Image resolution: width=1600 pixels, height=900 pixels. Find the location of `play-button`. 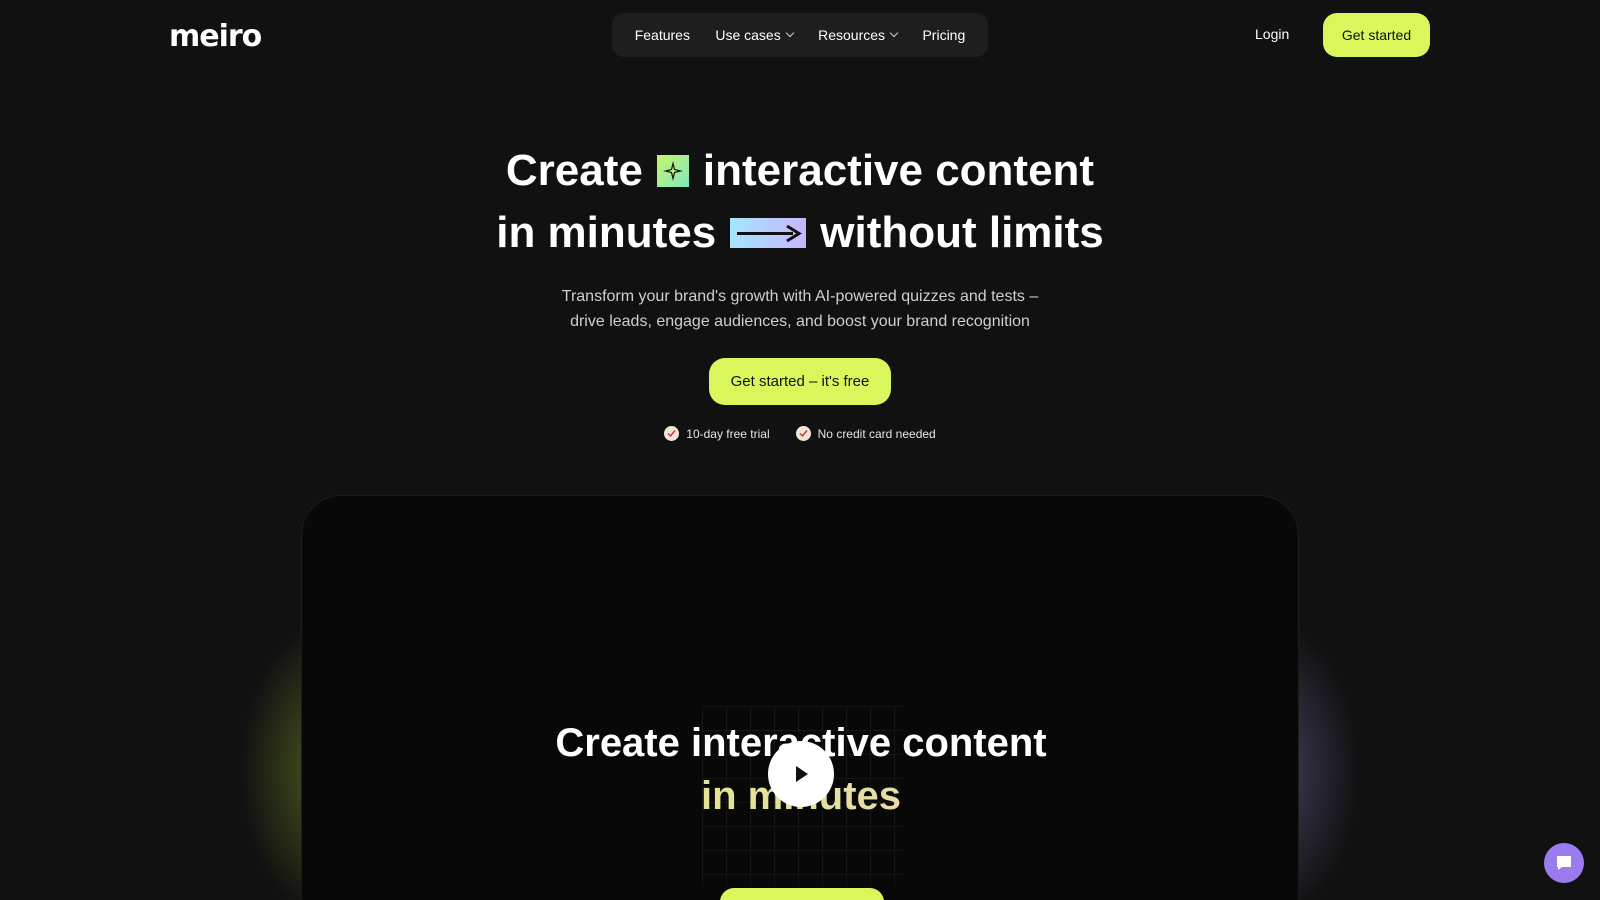

play-button is located at coordinates (801, 774).